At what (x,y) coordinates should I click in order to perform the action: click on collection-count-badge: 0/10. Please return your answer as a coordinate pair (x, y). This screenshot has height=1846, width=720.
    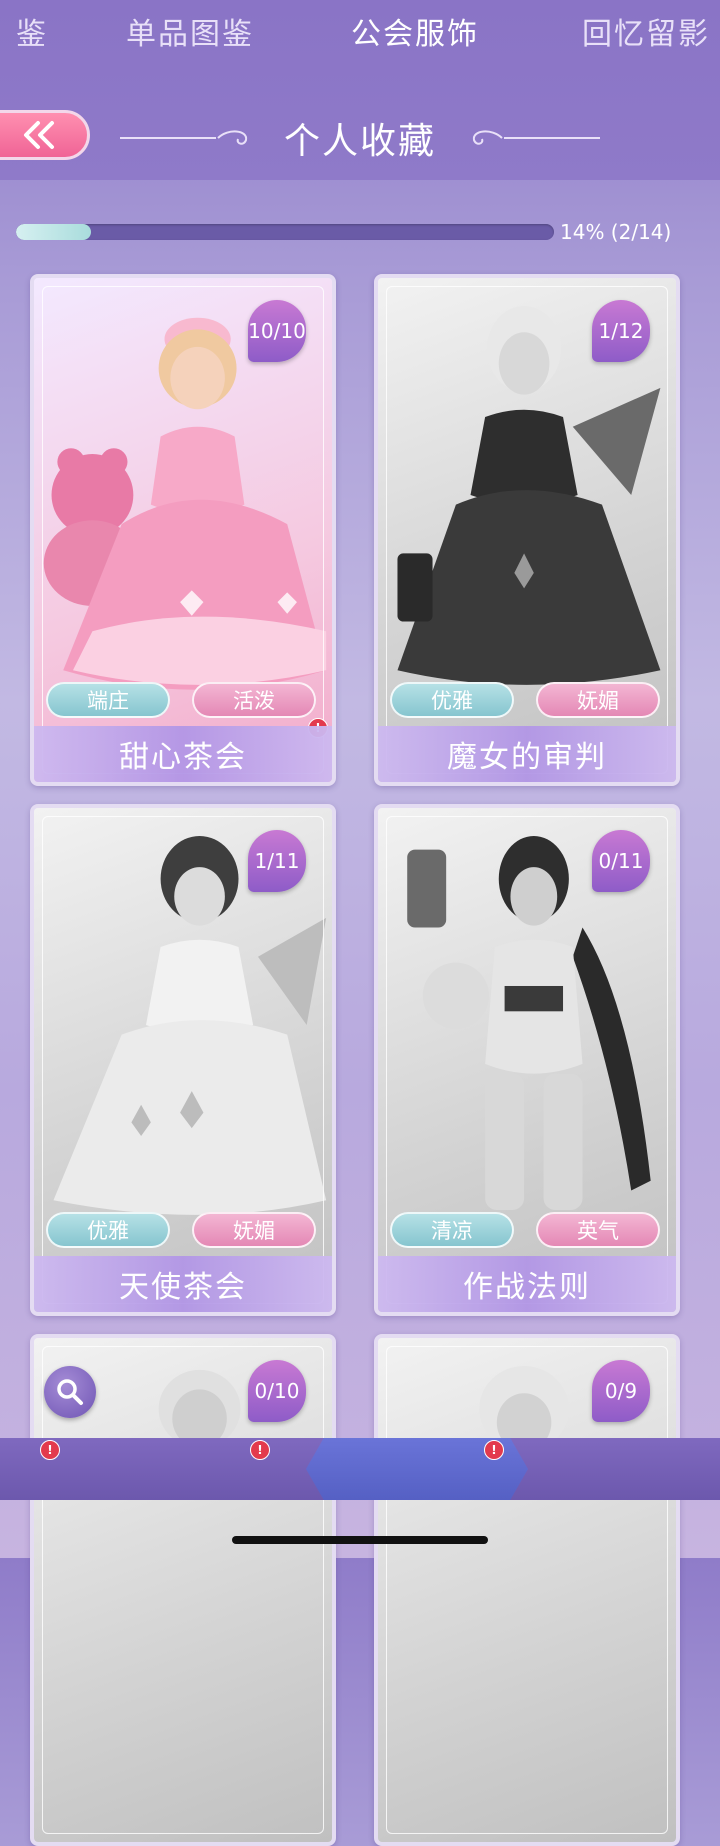
    Looking at the image, I should click on (277, 1391).